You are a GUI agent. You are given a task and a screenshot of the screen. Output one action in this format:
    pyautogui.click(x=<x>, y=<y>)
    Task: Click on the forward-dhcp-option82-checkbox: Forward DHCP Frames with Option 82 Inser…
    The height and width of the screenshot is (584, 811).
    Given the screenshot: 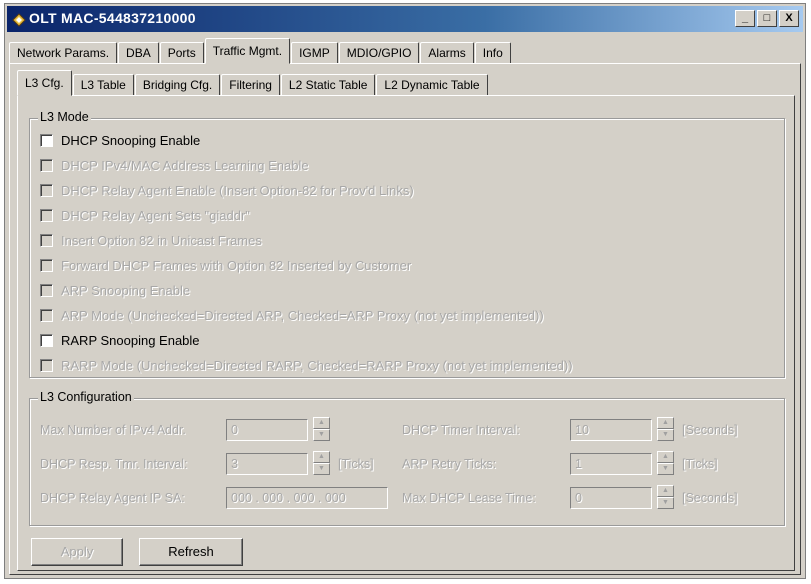 What is the action you would take?
    pyautogui.click(x=225, y=265)
    